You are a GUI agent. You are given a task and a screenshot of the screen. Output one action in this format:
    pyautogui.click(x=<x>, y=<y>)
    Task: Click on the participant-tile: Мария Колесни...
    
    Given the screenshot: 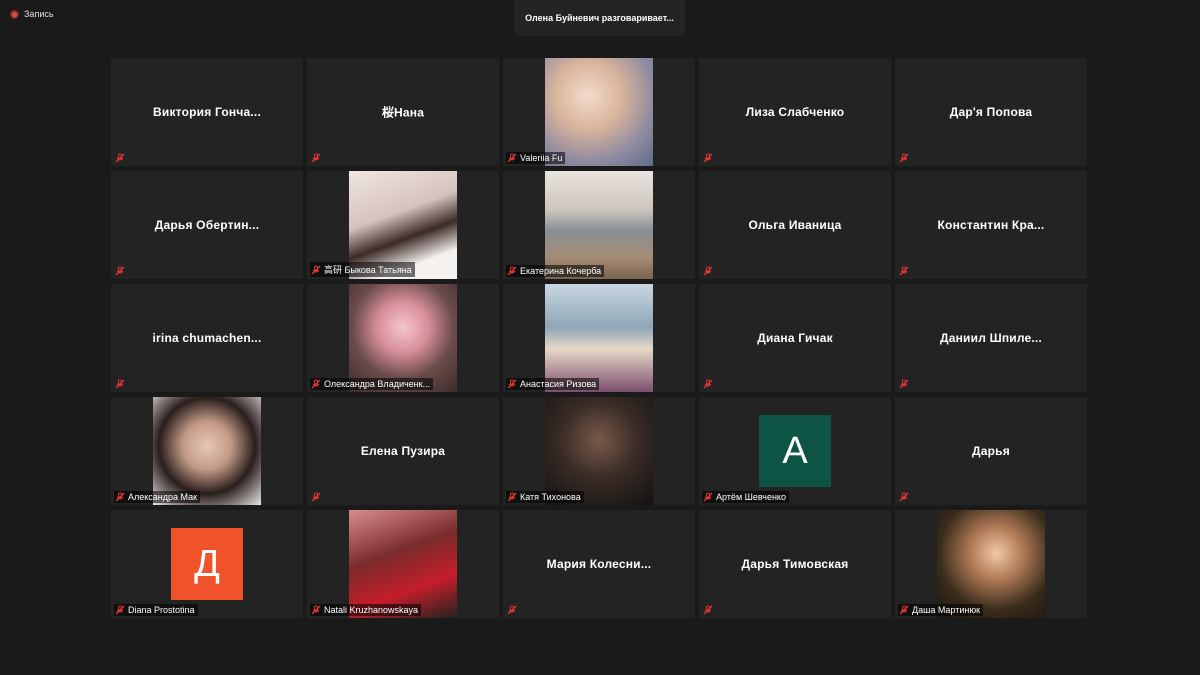 What is the action you would take?
    pyautogui.click(x=599, y=564)
    